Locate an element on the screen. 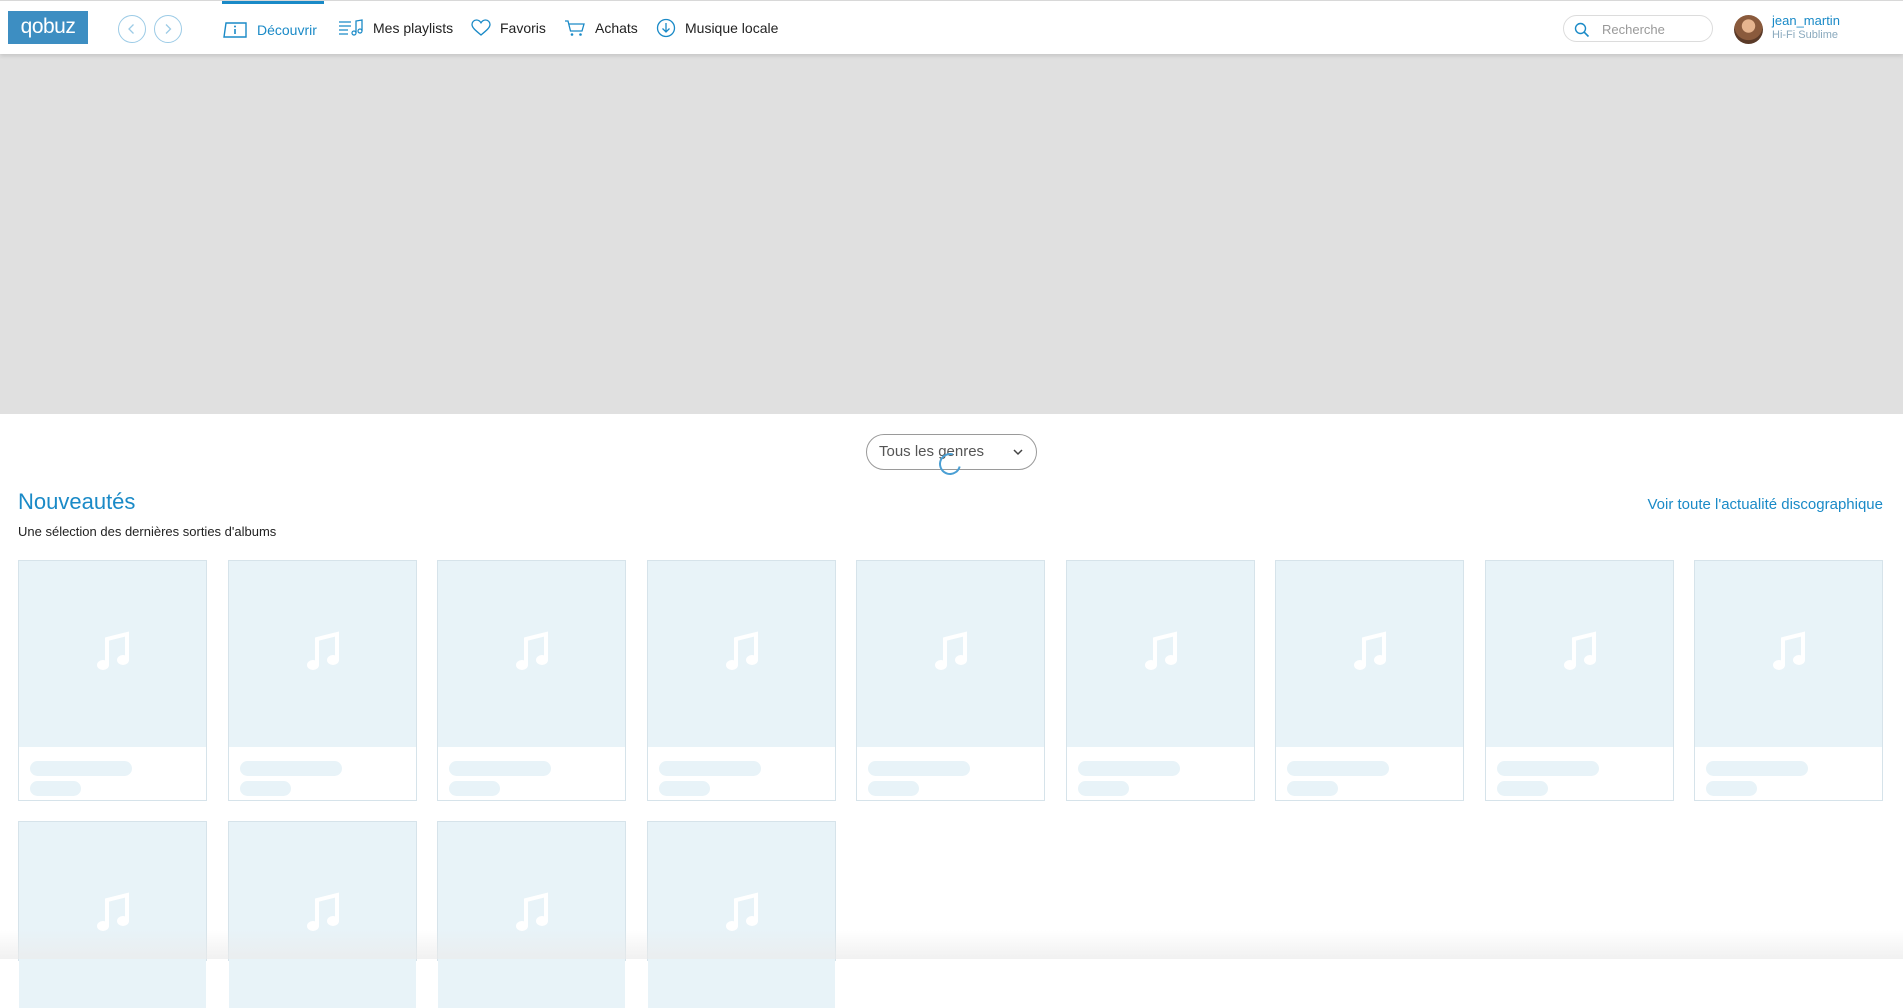 Image resolution: width=1903 pixels, height=1008 pixels. search-icon is located at coordinates (1582, 30).